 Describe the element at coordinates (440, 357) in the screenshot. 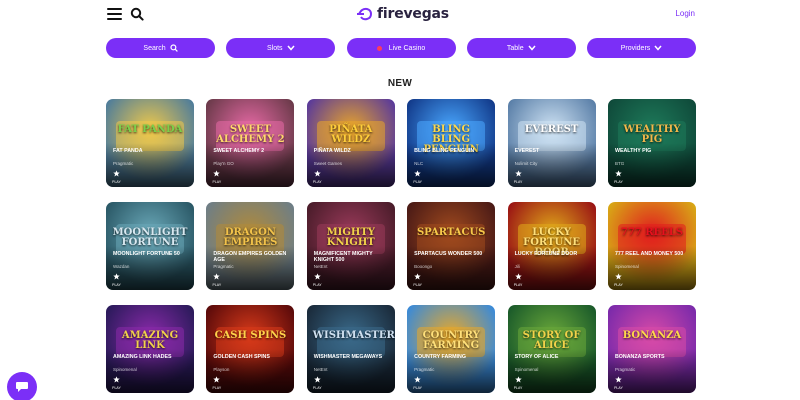

I see `game-name: COUNTRY FARMING` at that location.